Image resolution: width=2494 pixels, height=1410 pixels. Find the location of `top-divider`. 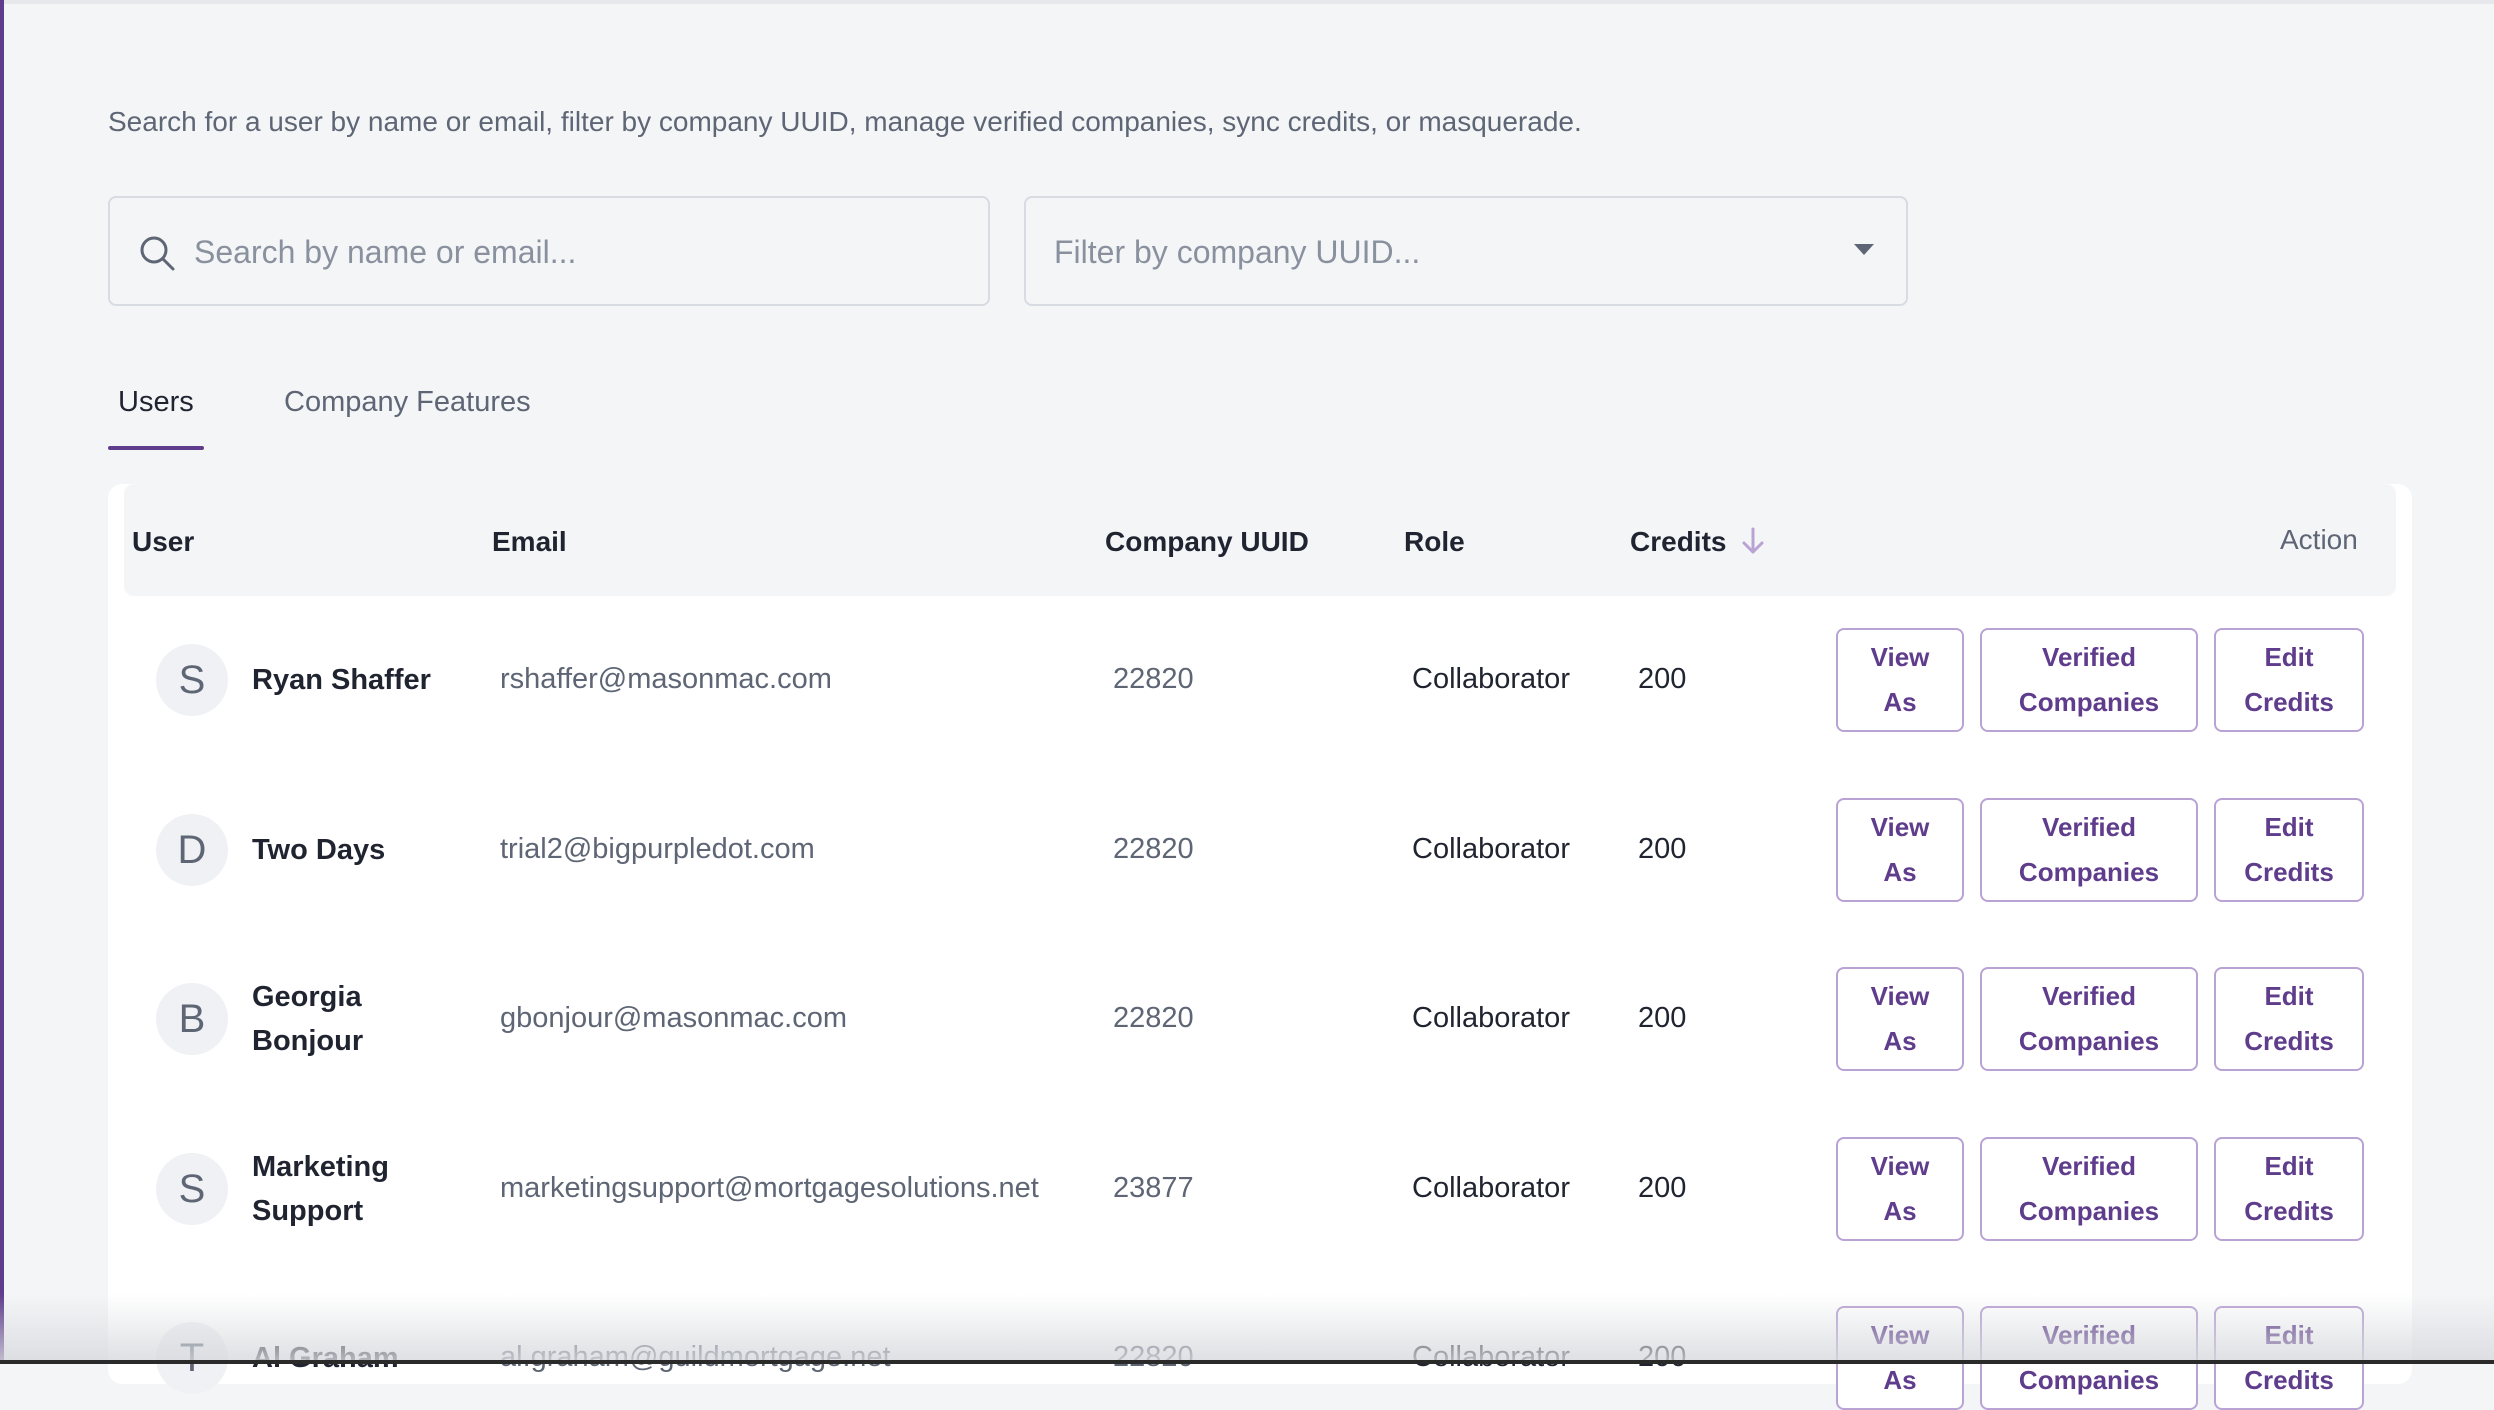

top-divider is located at coordinates (1247, 2).